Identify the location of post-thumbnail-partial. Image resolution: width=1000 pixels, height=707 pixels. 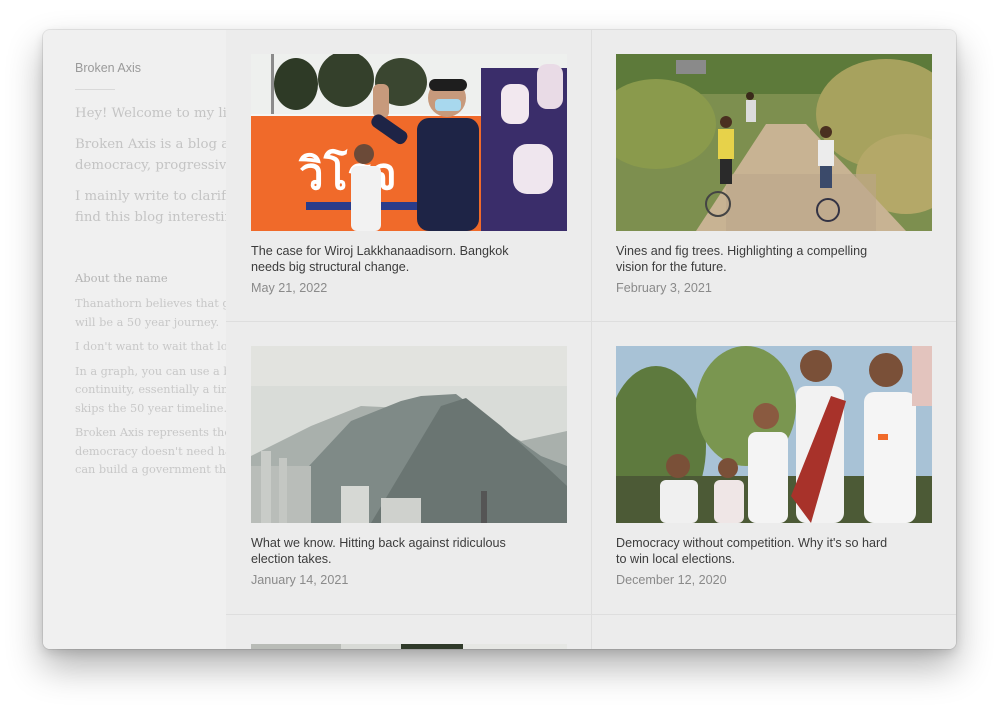
(409, 644).